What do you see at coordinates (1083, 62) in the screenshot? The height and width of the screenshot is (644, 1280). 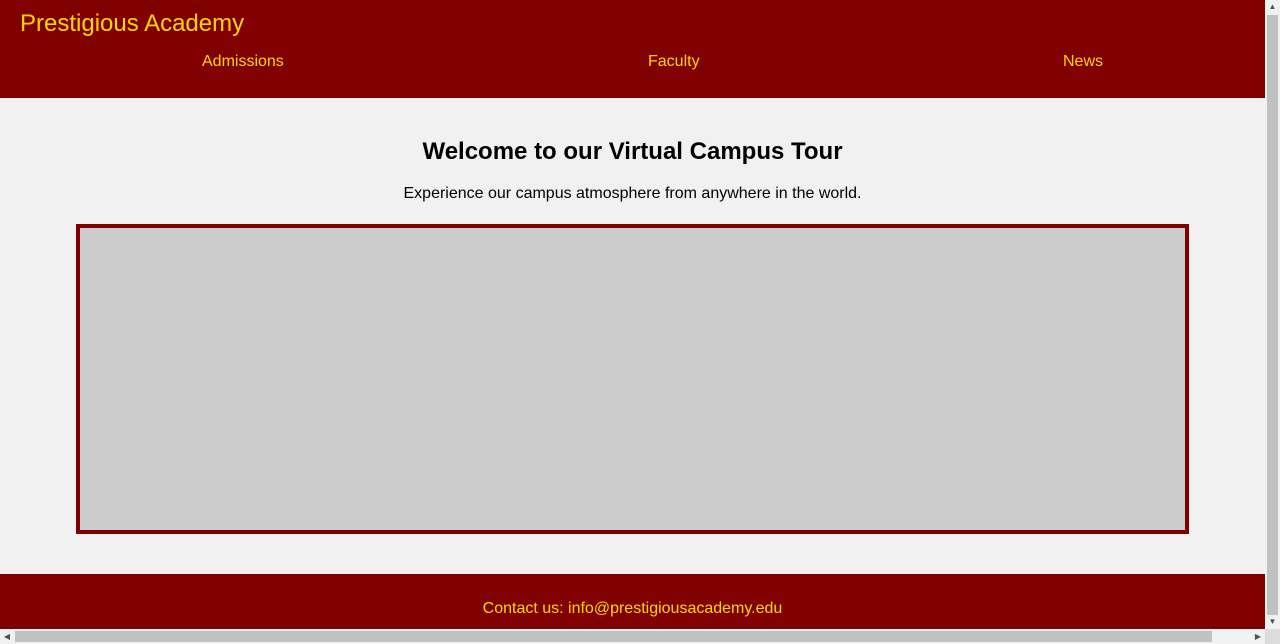 I see `nav-link-news: News` at bounding box center [1083, 62].